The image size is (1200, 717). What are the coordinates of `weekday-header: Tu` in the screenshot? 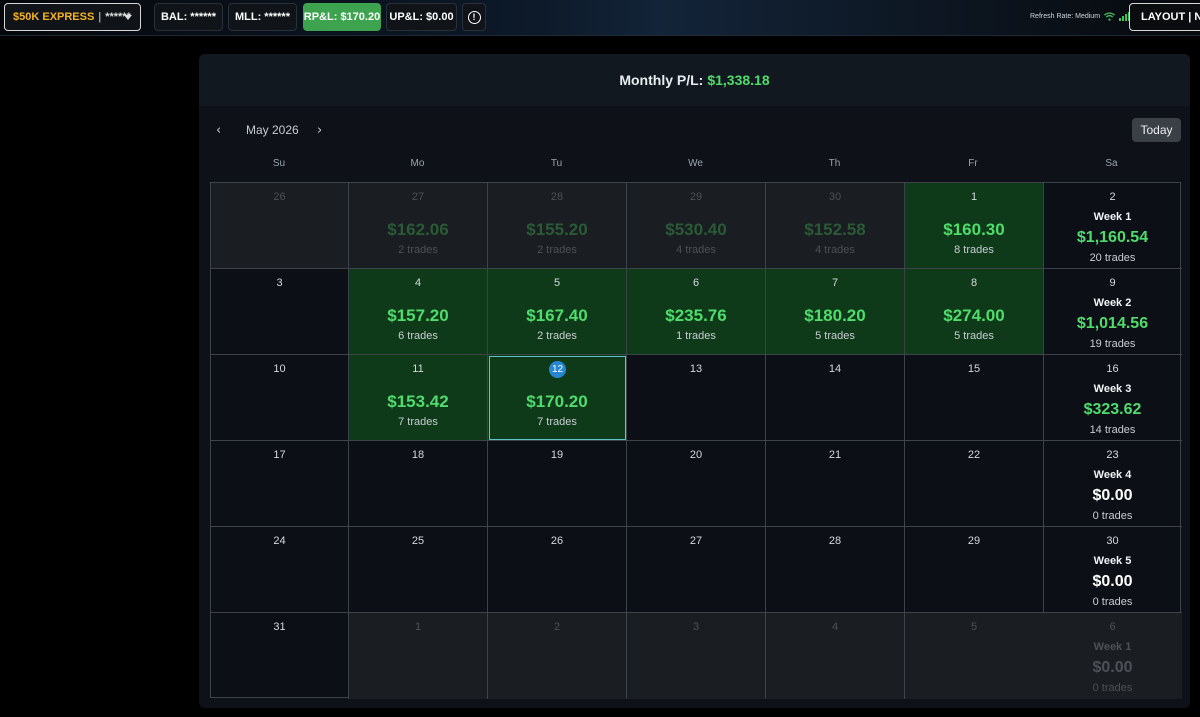 It's located at (556, 163).